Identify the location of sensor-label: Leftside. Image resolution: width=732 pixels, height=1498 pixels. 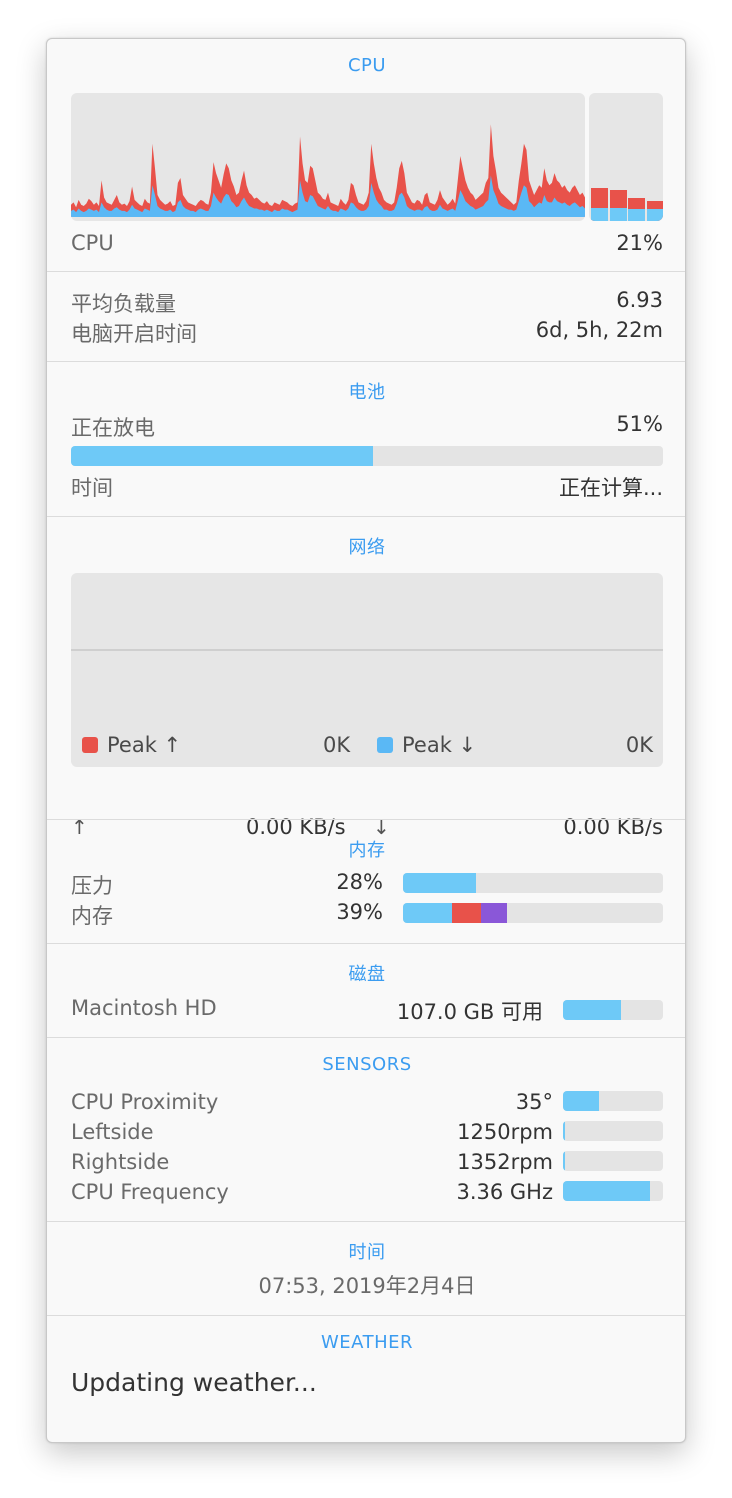
(112, 1132).